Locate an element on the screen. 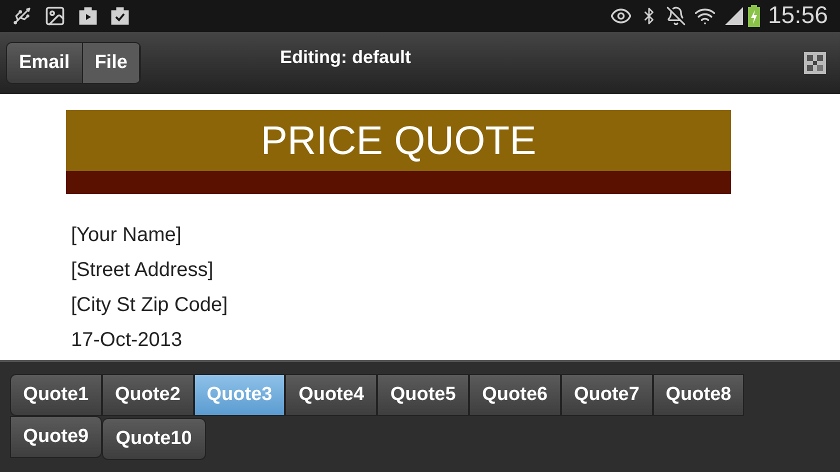 This screenshot has height=472, width=840. qr-code-icon is located at coordinates (815, 63).